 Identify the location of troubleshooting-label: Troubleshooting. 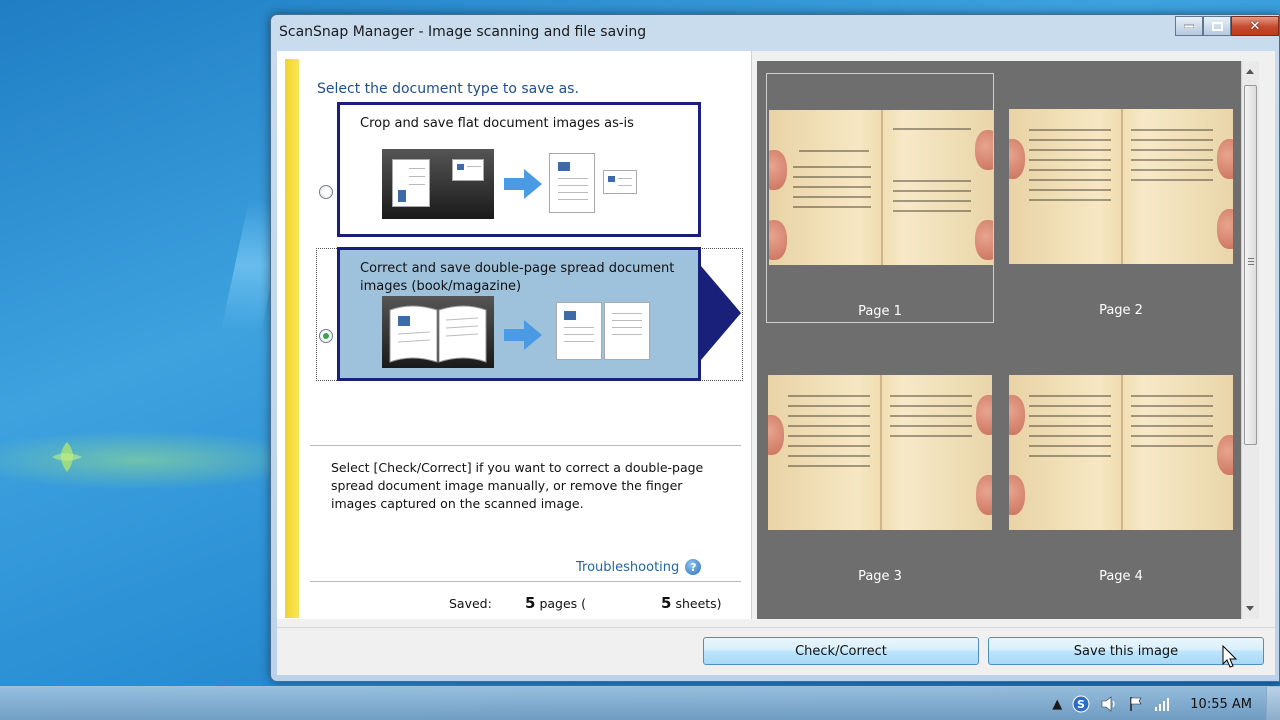
(628, 567).